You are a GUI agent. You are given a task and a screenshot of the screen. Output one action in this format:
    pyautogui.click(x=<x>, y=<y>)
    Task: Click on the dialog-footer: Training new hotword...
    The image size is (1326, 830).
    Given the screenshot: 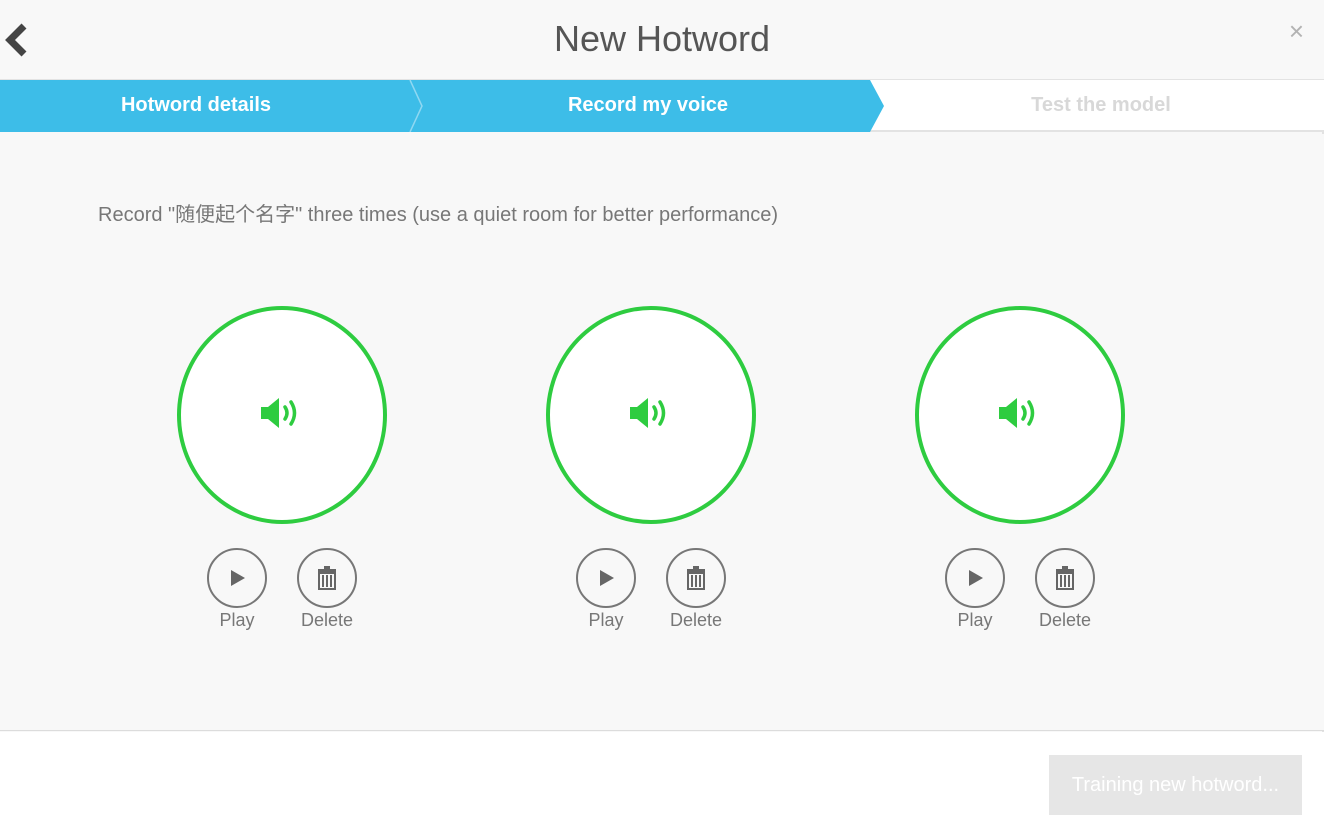 What is the action you would take?
    pyautogui.click(x=662, y=781)
    